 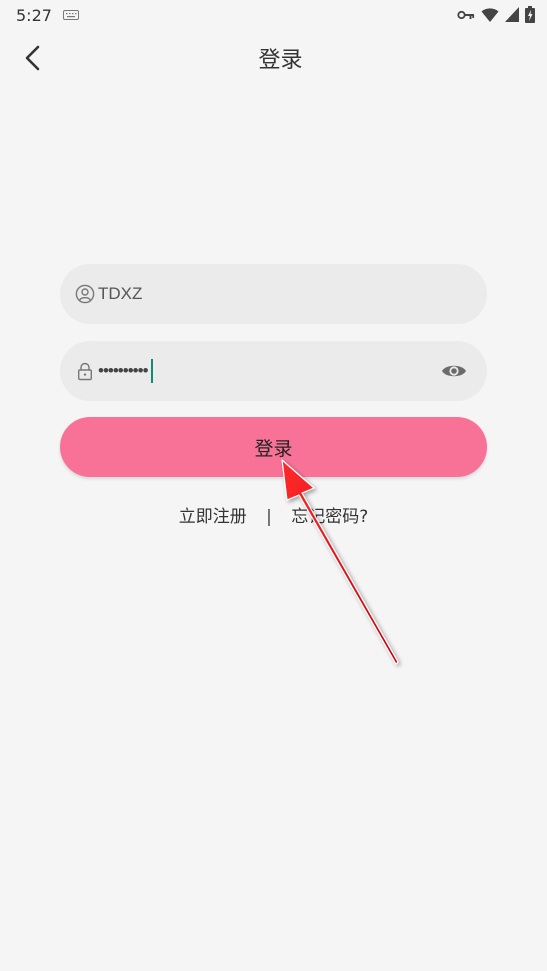 What do you see at coordinates (123, 370) in the screenshot?
I see `password-mask: ••••••••••` at bounding box center [123, 370].